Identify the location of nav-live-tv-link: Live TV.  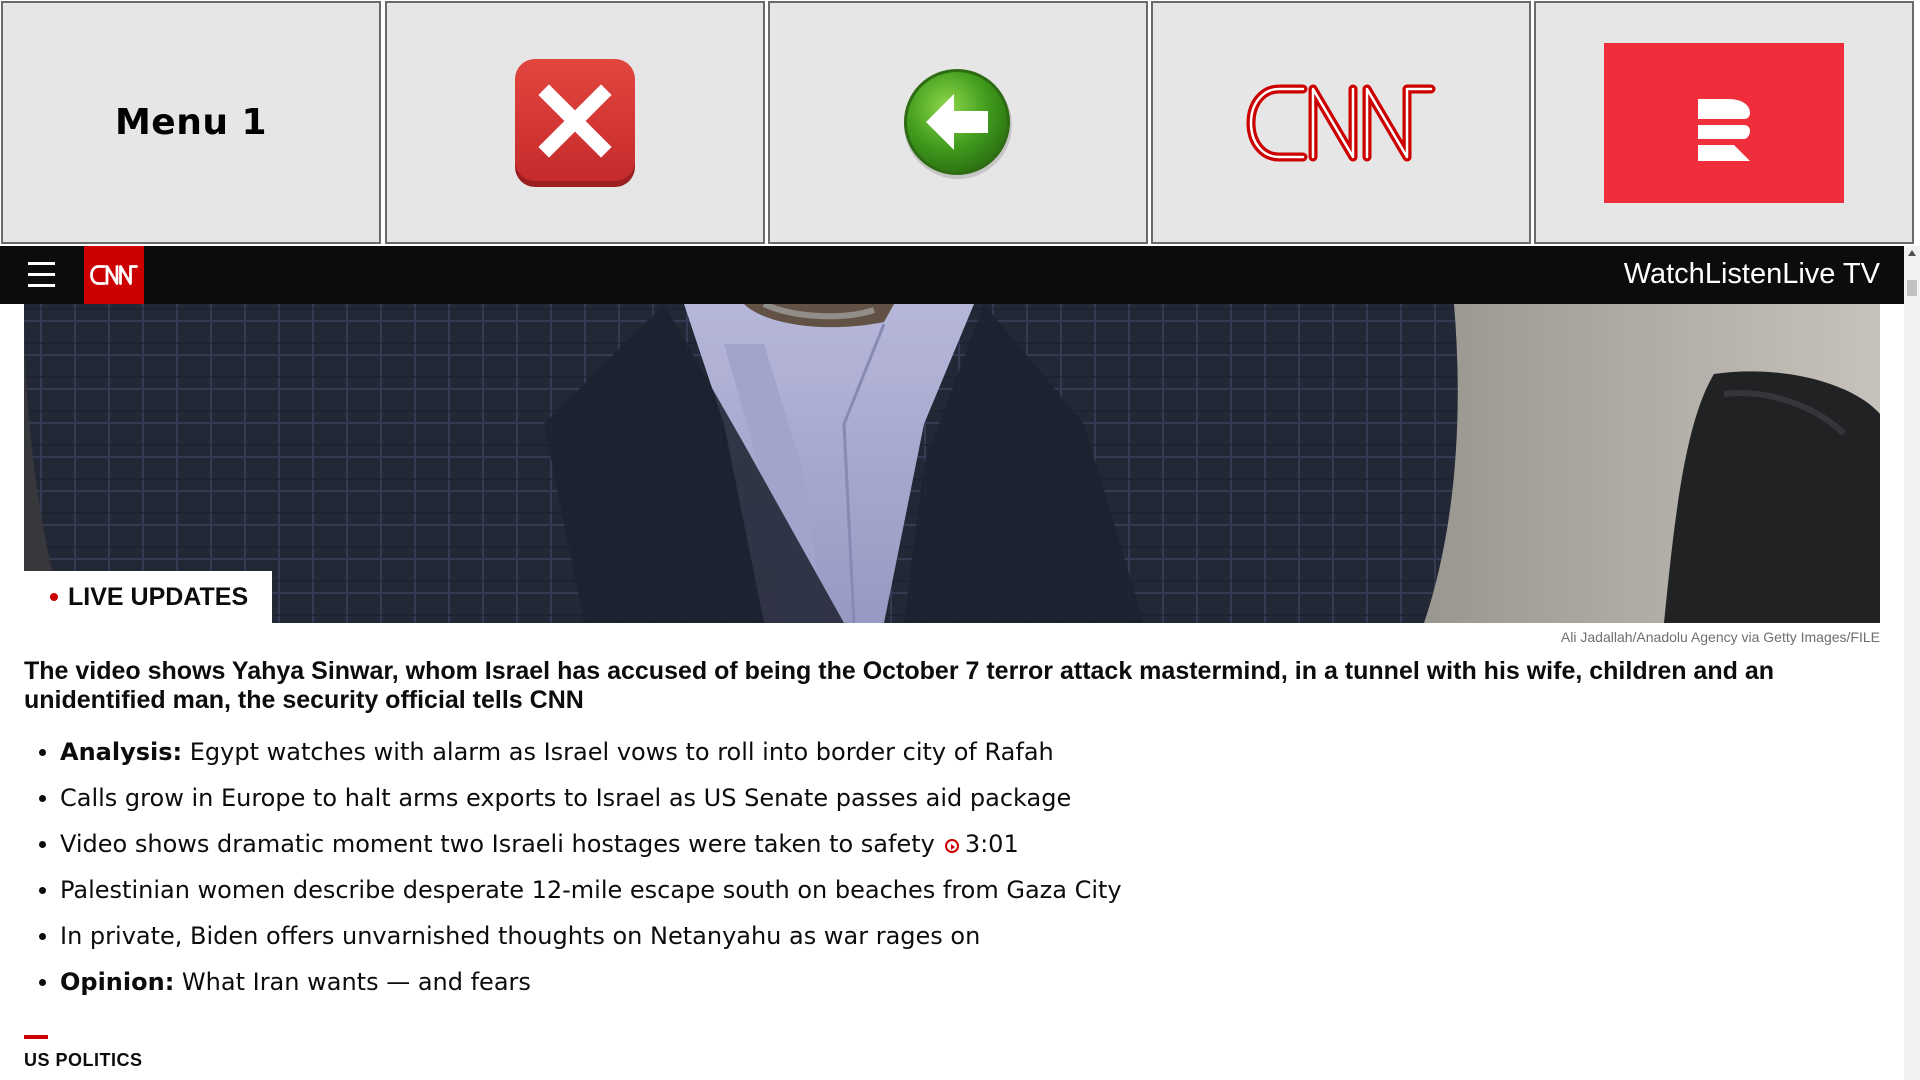
(1831, 274).